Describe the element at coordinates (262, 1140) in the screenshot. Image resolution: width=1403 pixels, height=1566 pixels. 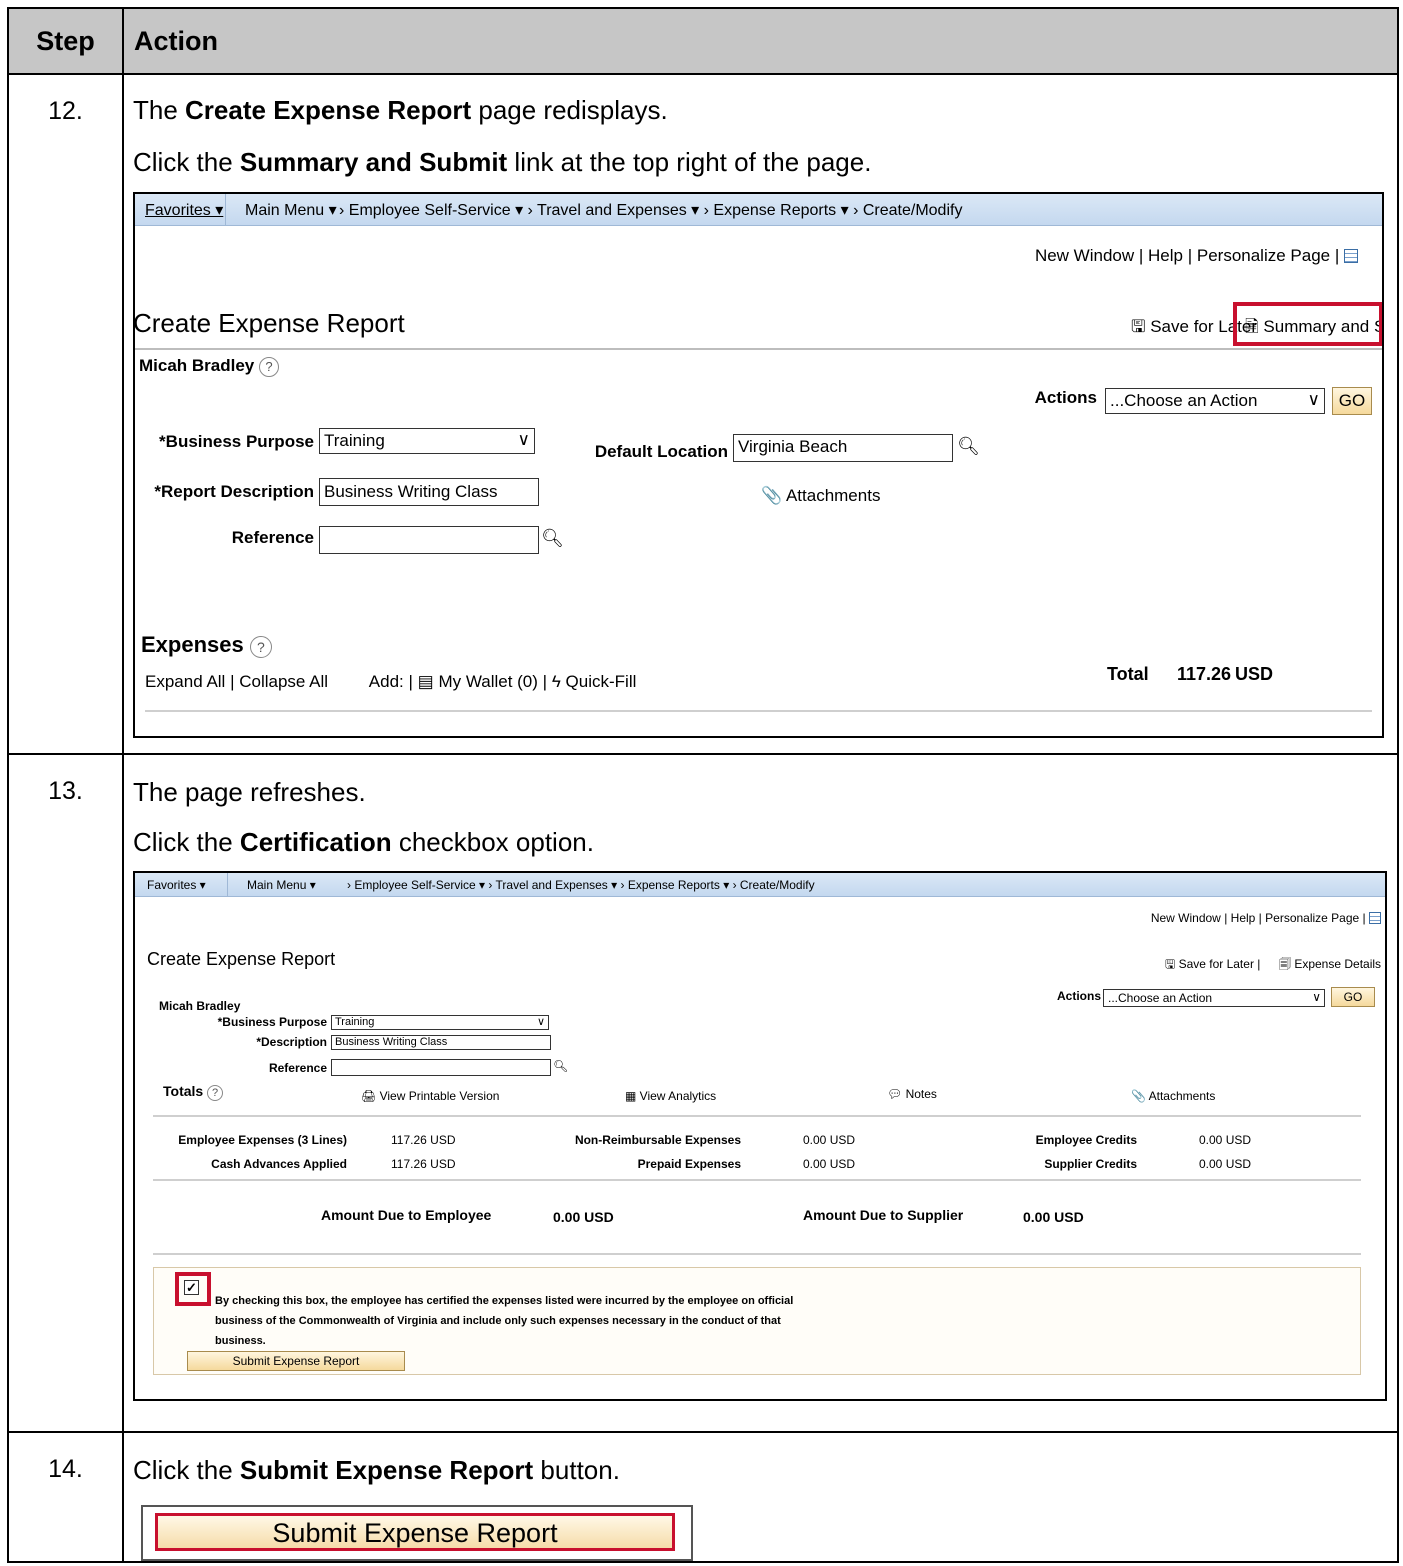
I see `employee-expenses-label: Employee Expenses (3 Lines)` at that location.